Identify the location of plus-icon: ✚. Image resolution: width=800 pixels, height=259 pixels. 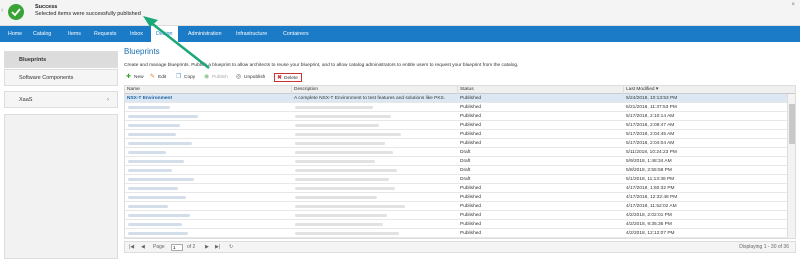
(129, 77).